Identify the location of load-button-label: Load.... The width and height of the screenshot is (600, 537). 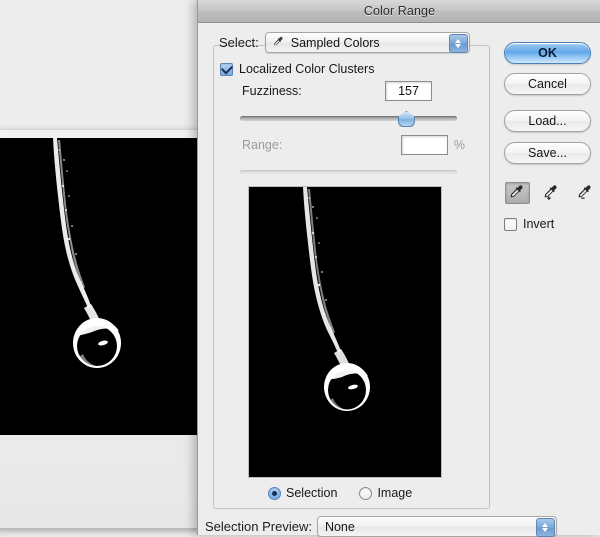
(547, 121).